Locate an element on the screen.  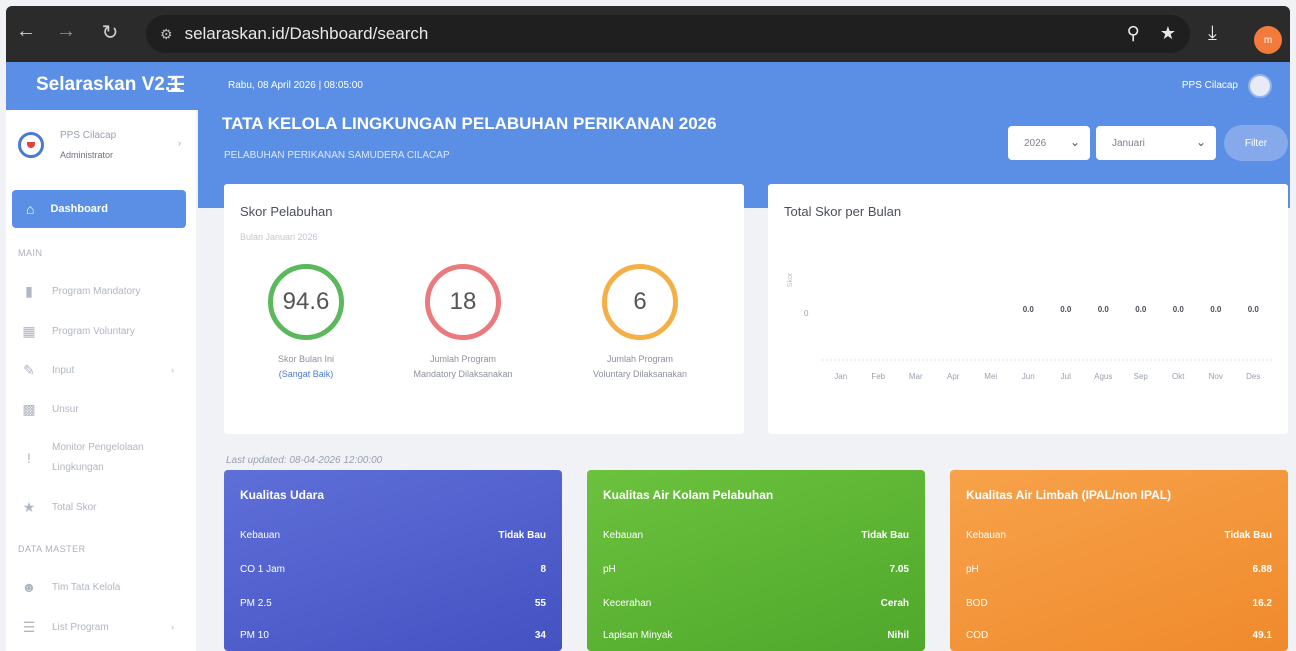
score-gauge-label: Skor Bulan Ini (Sangat Baik) is located at coordinates (306, 367).